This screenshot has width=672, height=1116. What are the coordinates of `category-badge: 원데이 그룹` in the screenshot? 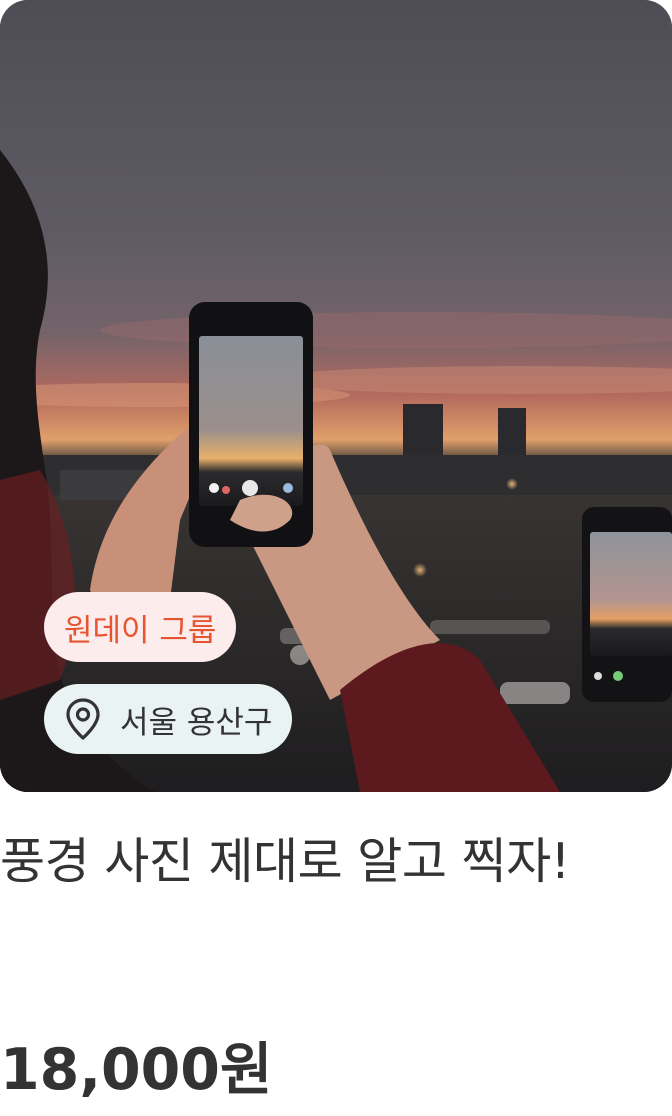 It's located at (140, 627).